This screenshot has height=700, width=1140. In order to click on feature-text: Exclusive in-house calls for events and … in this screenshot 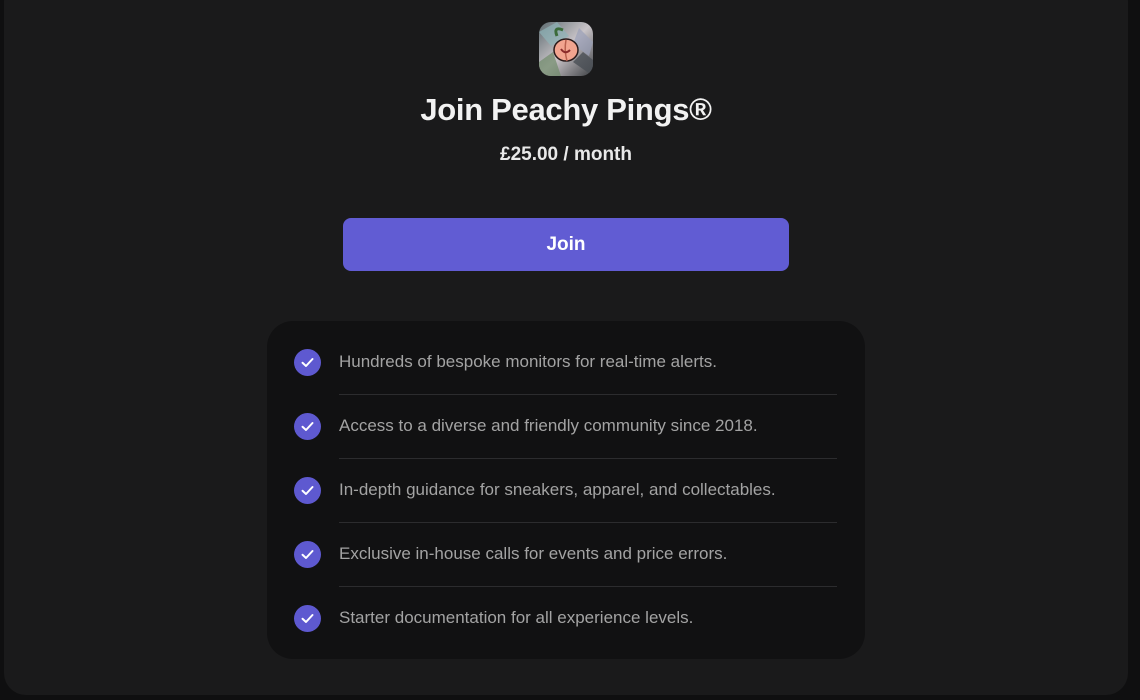, I will do `click(533, 553)`.